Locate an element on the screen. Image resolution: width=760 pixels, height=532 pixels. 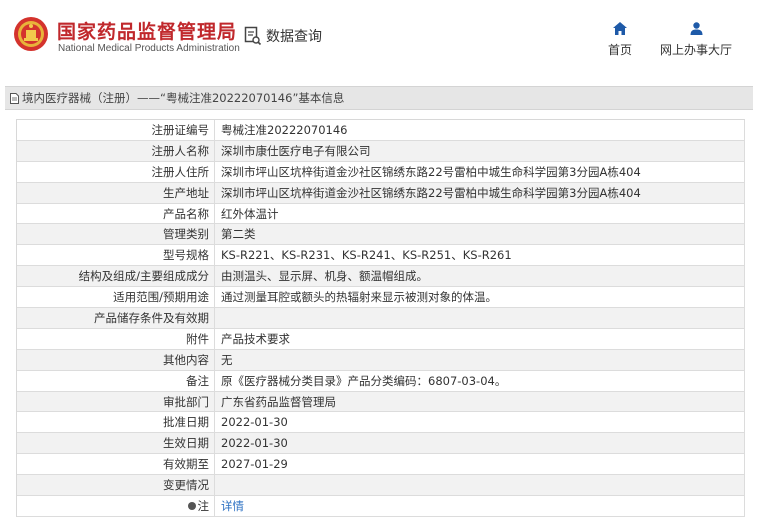
user-icon is located at coordinates (696, 28).